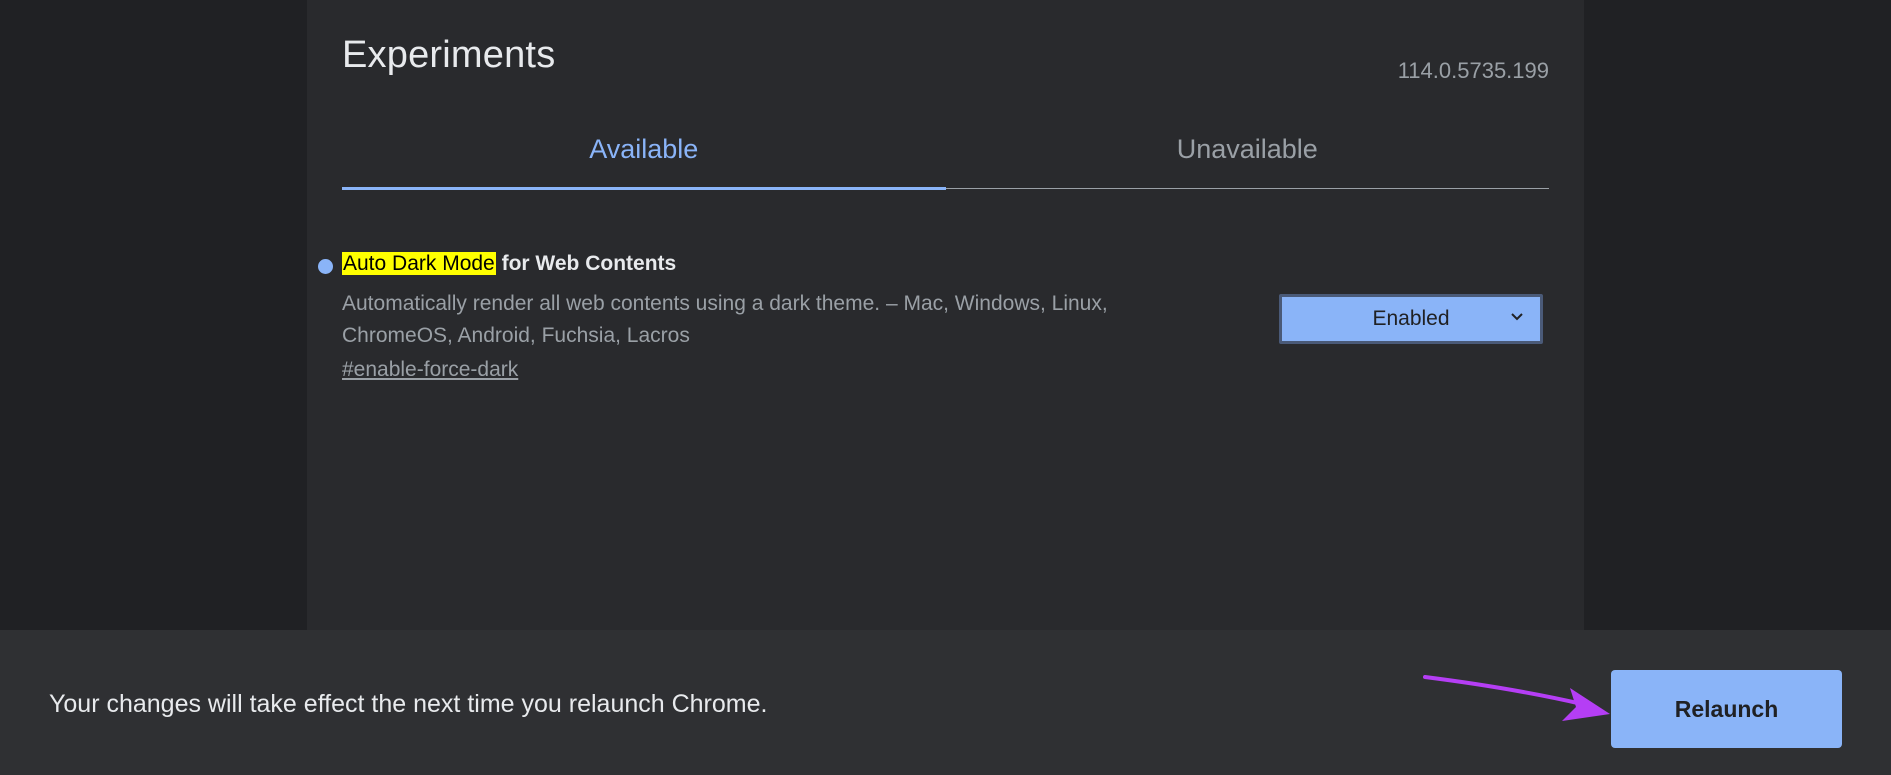 This screenshot has height=775, width=1891. Describe the element at coordinates (644, 152) in the screenshot. I see `tab-available: Available` at that location.